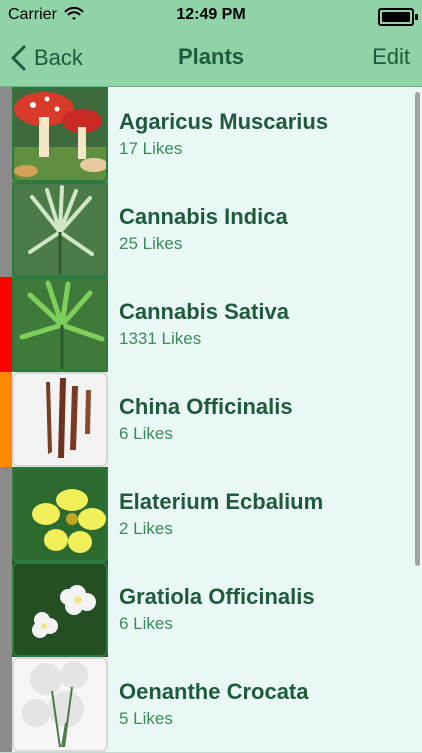 Image resolution: width=422 pixels, height=753 pixels. Describe the element at coordinates (60, 419) in the screenshot. I see `bark-icon` at that location.